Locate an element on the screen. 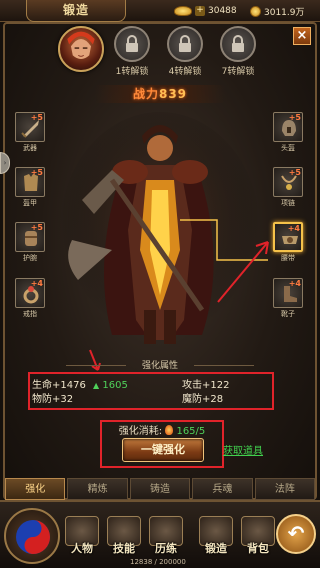 The height and width of the screenshot is (568, 320). lock-label: 7转解锁 is located at coordinates (238, 72).